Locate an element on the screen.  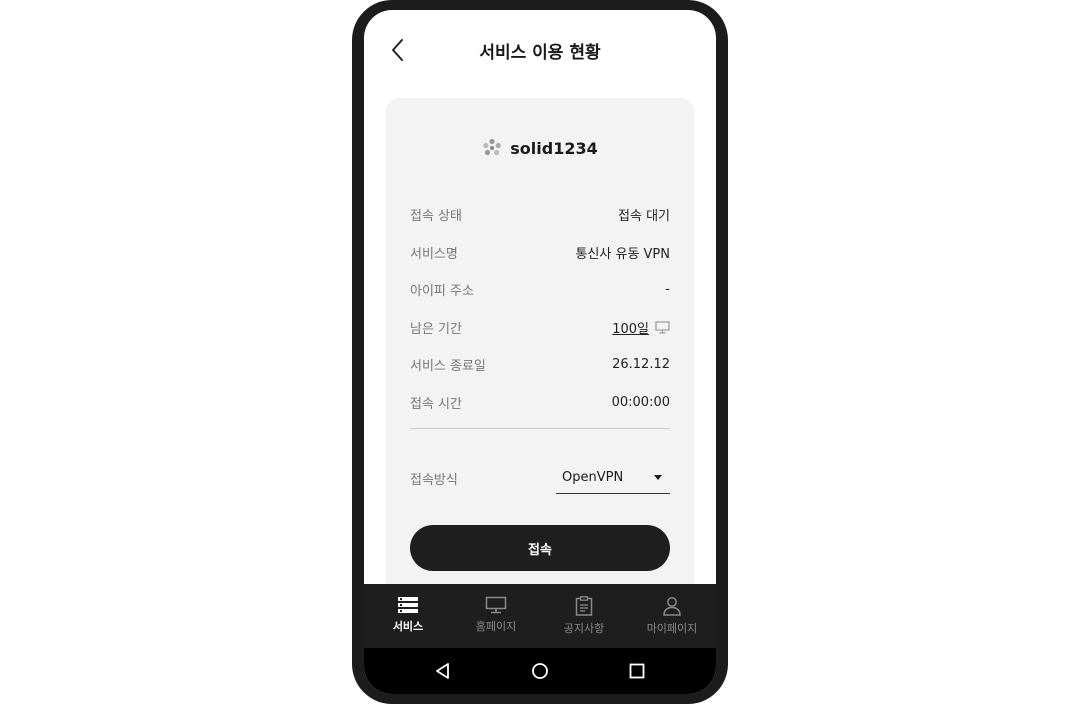
info-row-service-name: 서비스명 통신사 유동 VPN is located at coordinates (540, 252).